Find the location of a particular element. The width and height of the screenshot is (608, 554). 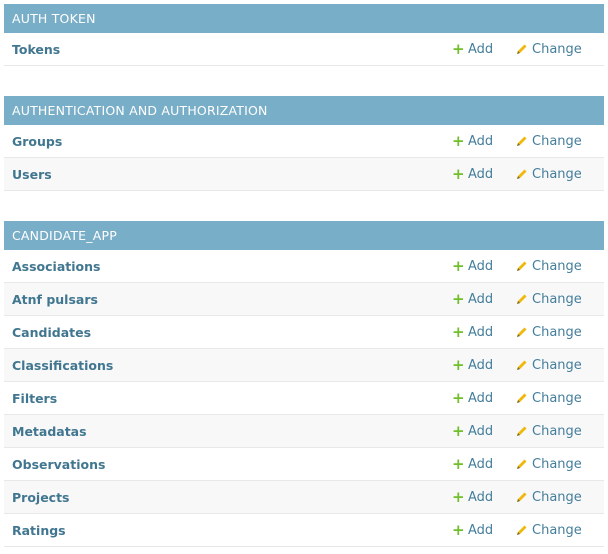

model-row: Classifications + Add Change is located at coordinates (304, 365).